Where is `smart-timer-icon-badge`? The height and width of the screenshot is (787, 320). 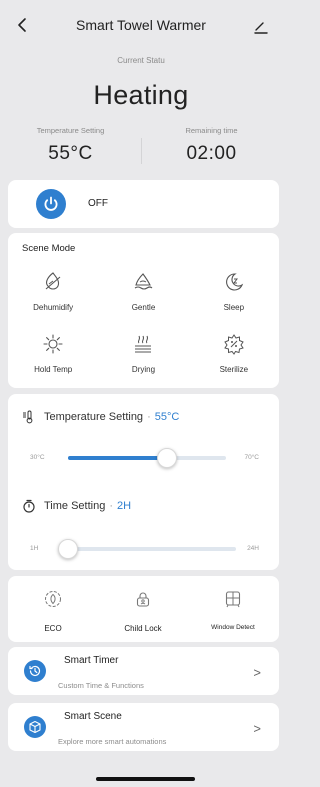
smart-timer-icon-badge is located at coordinates (35, 671).